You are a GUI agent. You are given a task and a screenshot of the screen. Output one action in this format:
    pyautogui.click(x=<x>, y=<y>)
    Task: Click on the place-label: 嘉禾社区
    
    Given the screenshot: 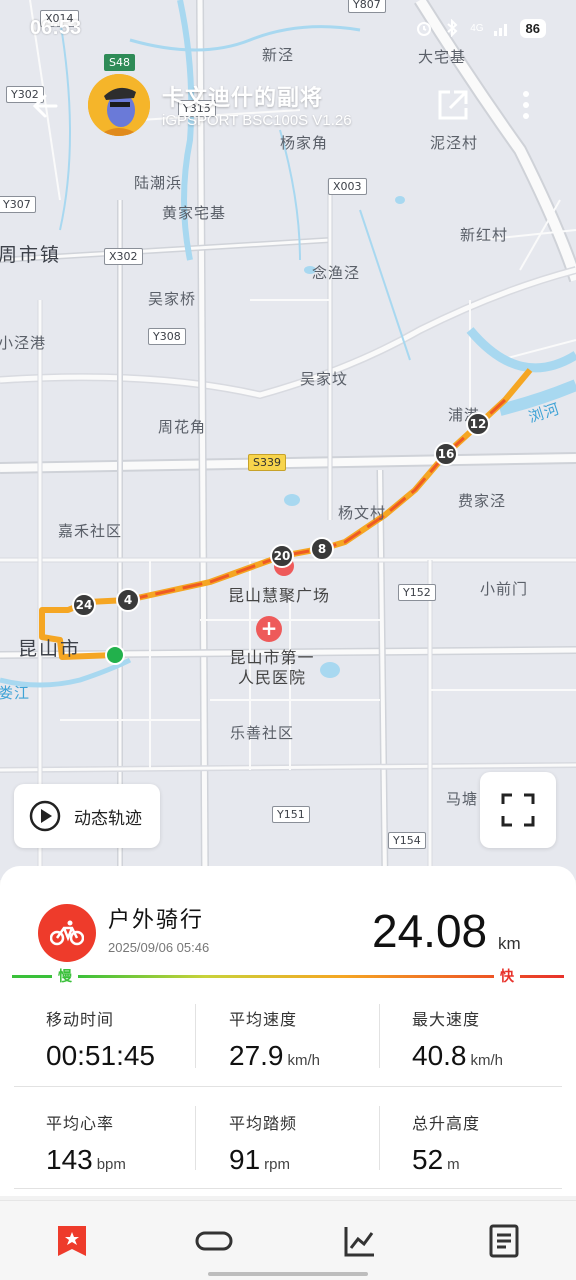 What is the action you would take?
    pyautogui.click(x=90, y=531)
    